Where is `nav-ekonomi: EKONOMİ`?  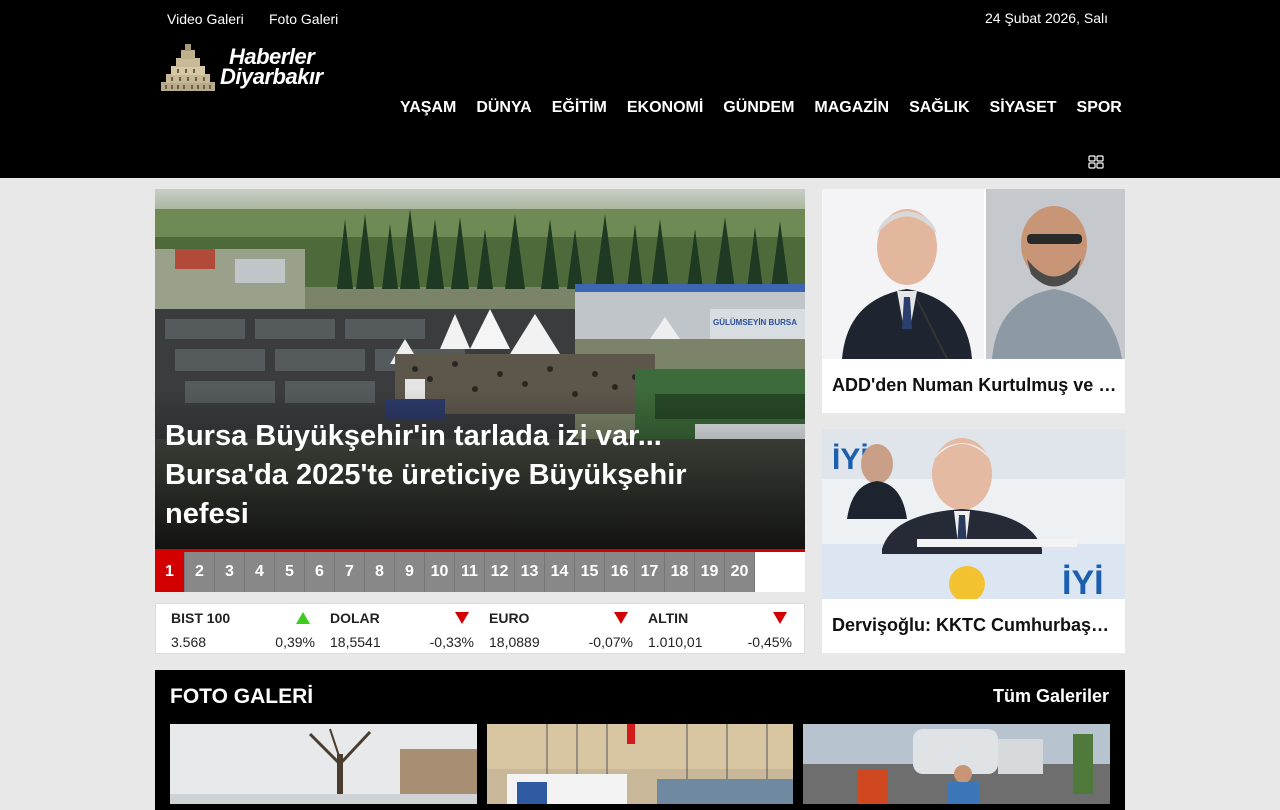
nav-ekonomi: EKONOMİ is located at coordinates (665, 108).